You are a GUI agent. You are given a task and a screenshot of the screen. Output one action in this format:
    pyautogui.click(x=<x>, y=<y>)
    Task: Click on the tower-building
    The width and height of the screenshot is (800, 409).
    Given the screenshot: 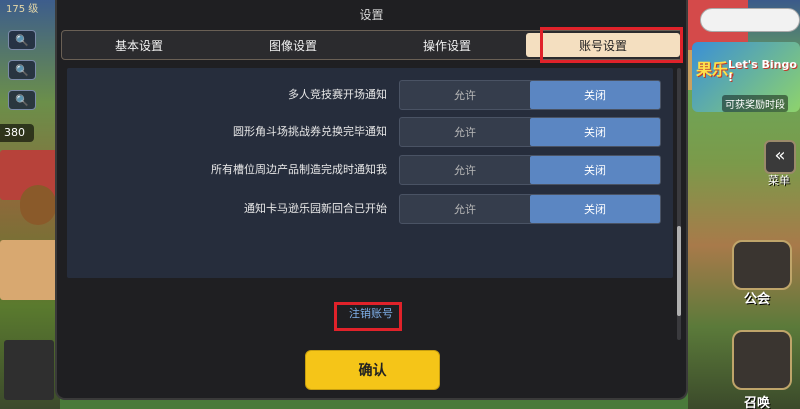 What is the action you would take?
    pyautogui.click(x=29, y=370)
    